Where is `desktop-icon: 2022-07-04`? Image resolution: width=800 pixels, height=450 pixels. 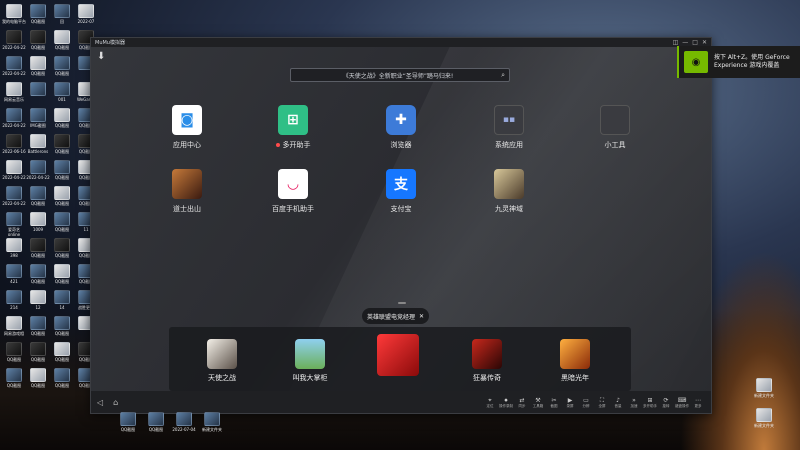
desktop-icon: 2022-07-04 is located at coordinates (184, 422).